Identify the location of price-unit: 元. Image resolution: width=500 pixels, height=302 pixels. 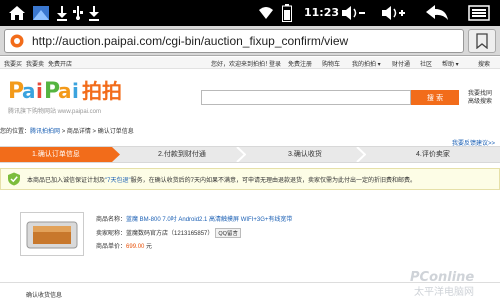
(149, 247).